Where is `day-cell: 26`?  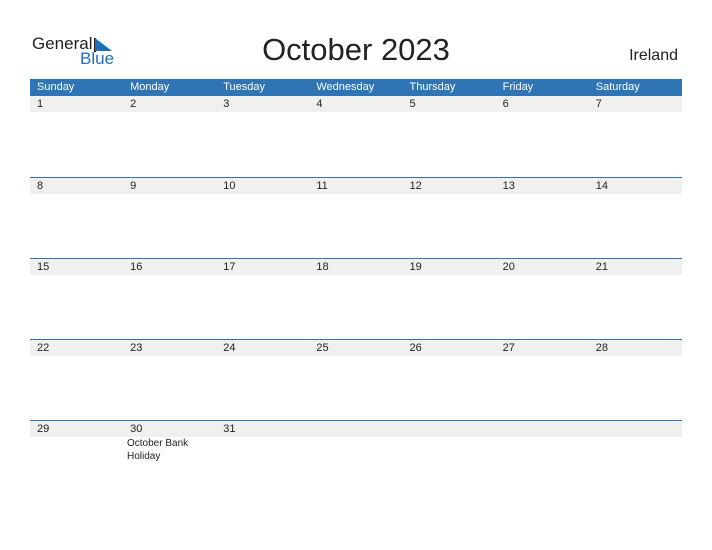
day-cell: 26 is located at coordinates (449, 348).